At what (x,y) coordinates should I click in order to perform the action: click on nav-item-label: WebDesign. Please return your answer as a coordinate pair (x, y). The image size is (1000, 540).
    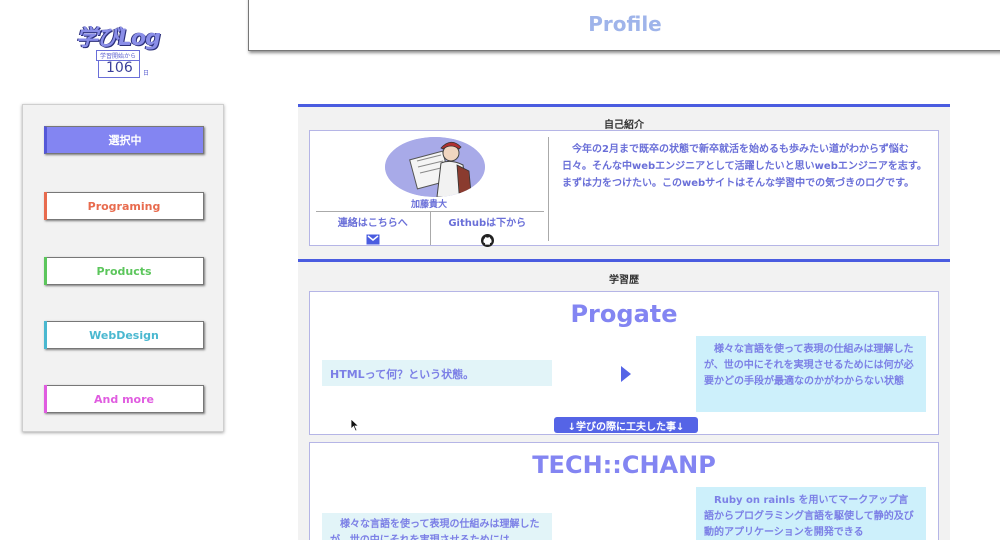
    Looking at the image, I should click on (124, 335).